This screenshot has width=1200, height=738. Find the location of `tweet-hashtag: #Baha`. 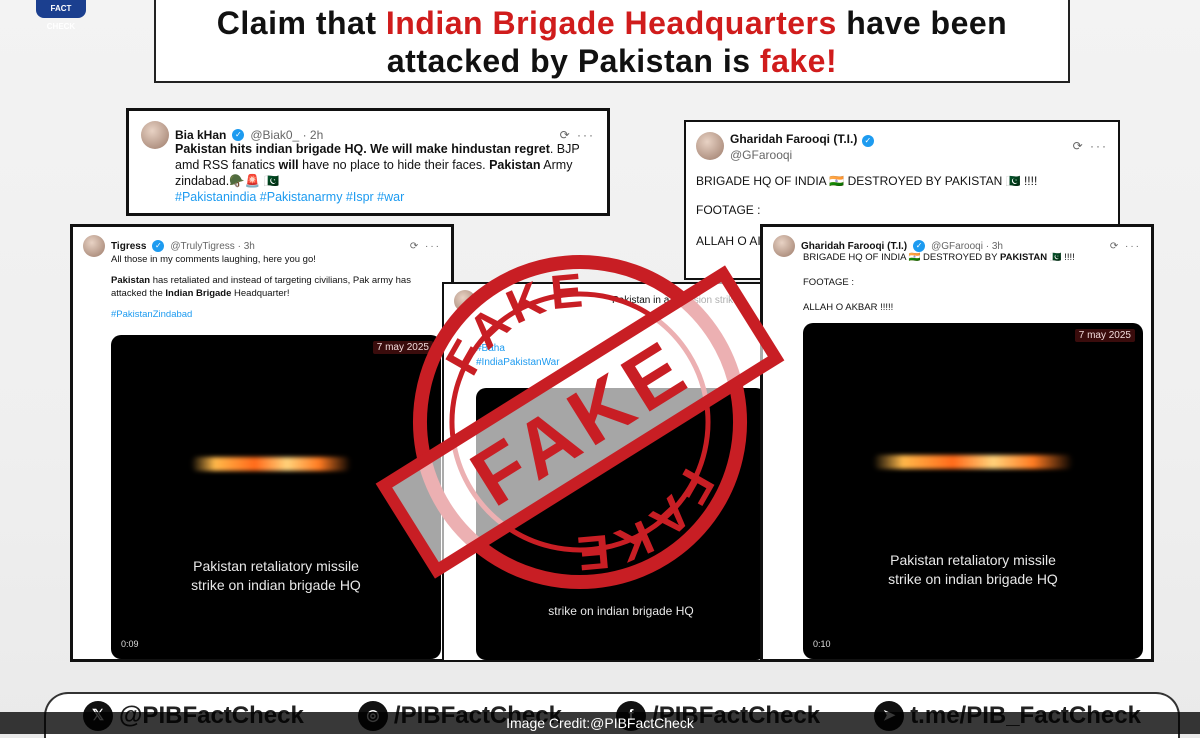

tweet-hashtag: #Baha is located at coordinates (621, 349).